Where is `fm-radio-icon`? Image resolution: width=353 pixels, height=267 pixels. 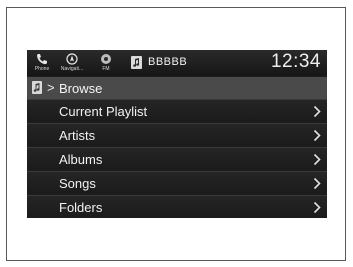
fm-radio-icon is located at coordinates (106, 59).